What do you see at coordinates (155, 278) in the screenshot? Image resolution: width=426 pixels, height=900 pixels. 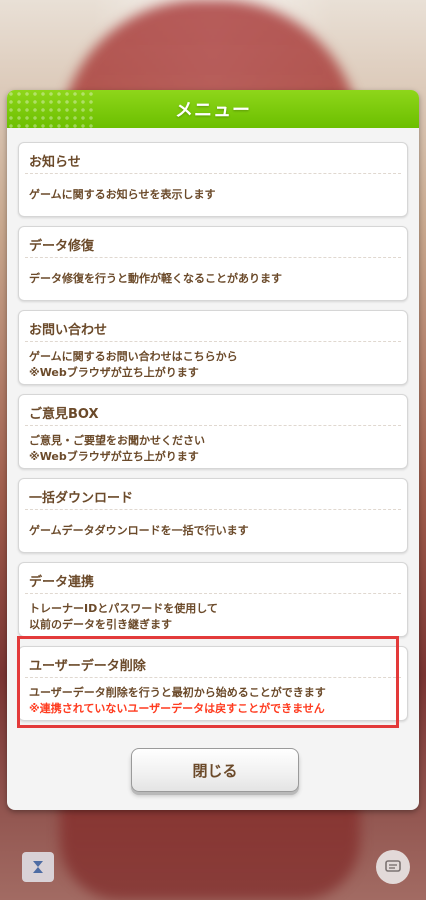 I see `menu-item-desc: データ修復を行うと動作が軽くなることがあります` at bounding box center [155, 278].